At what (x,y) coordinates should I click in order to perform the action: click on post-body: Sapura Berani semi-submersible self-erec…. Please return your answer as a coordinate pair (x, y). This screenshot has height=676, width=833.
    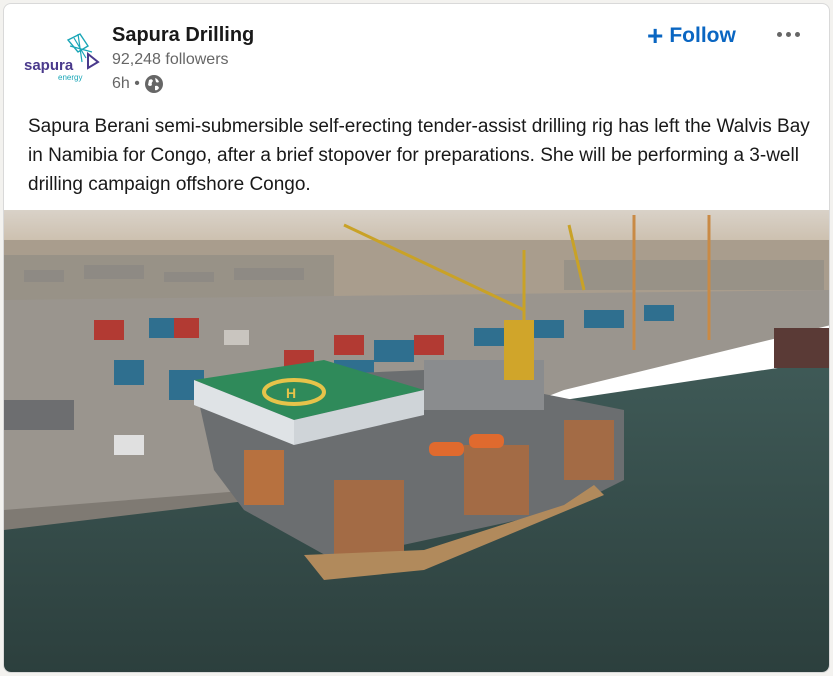
    Looking at the image, I should click on (419, 155).